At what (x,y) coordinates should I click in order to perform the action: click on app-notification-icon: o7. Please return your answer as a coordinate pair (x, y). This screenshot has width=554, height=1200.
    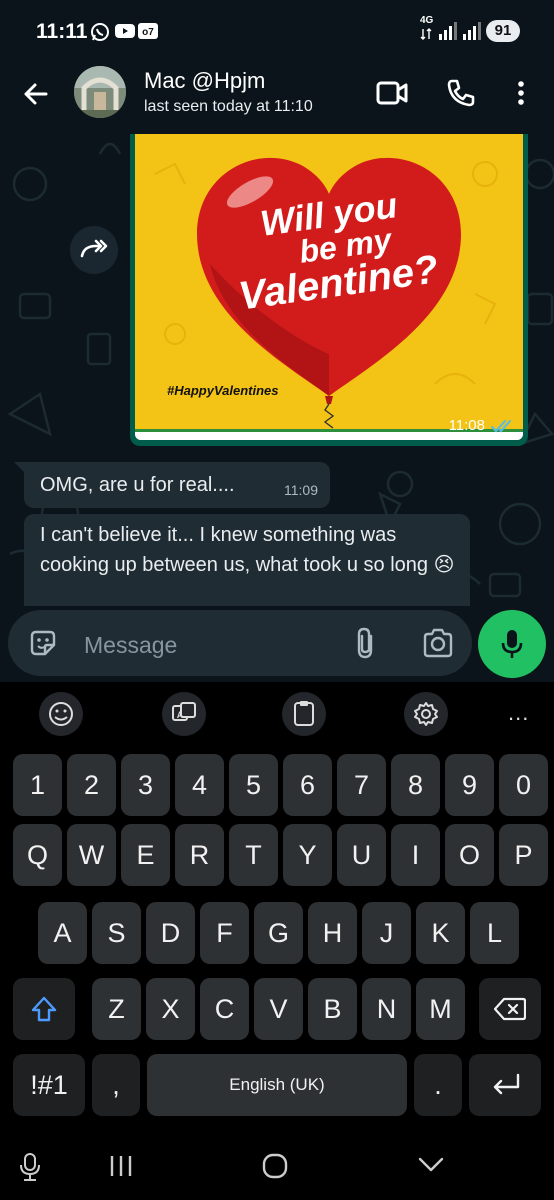
    Looking at the image, I should click on (148, 31).